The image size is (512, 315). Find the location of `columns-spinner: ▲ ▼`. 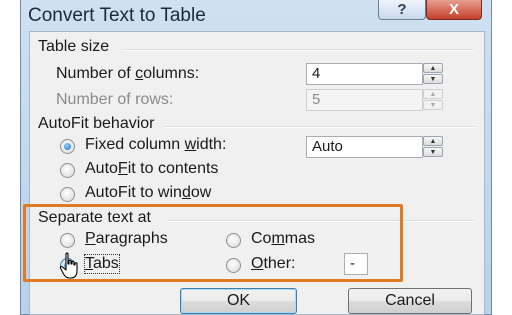

columns-spinner: ▲ ▼ is located at coordinates (433, 74).